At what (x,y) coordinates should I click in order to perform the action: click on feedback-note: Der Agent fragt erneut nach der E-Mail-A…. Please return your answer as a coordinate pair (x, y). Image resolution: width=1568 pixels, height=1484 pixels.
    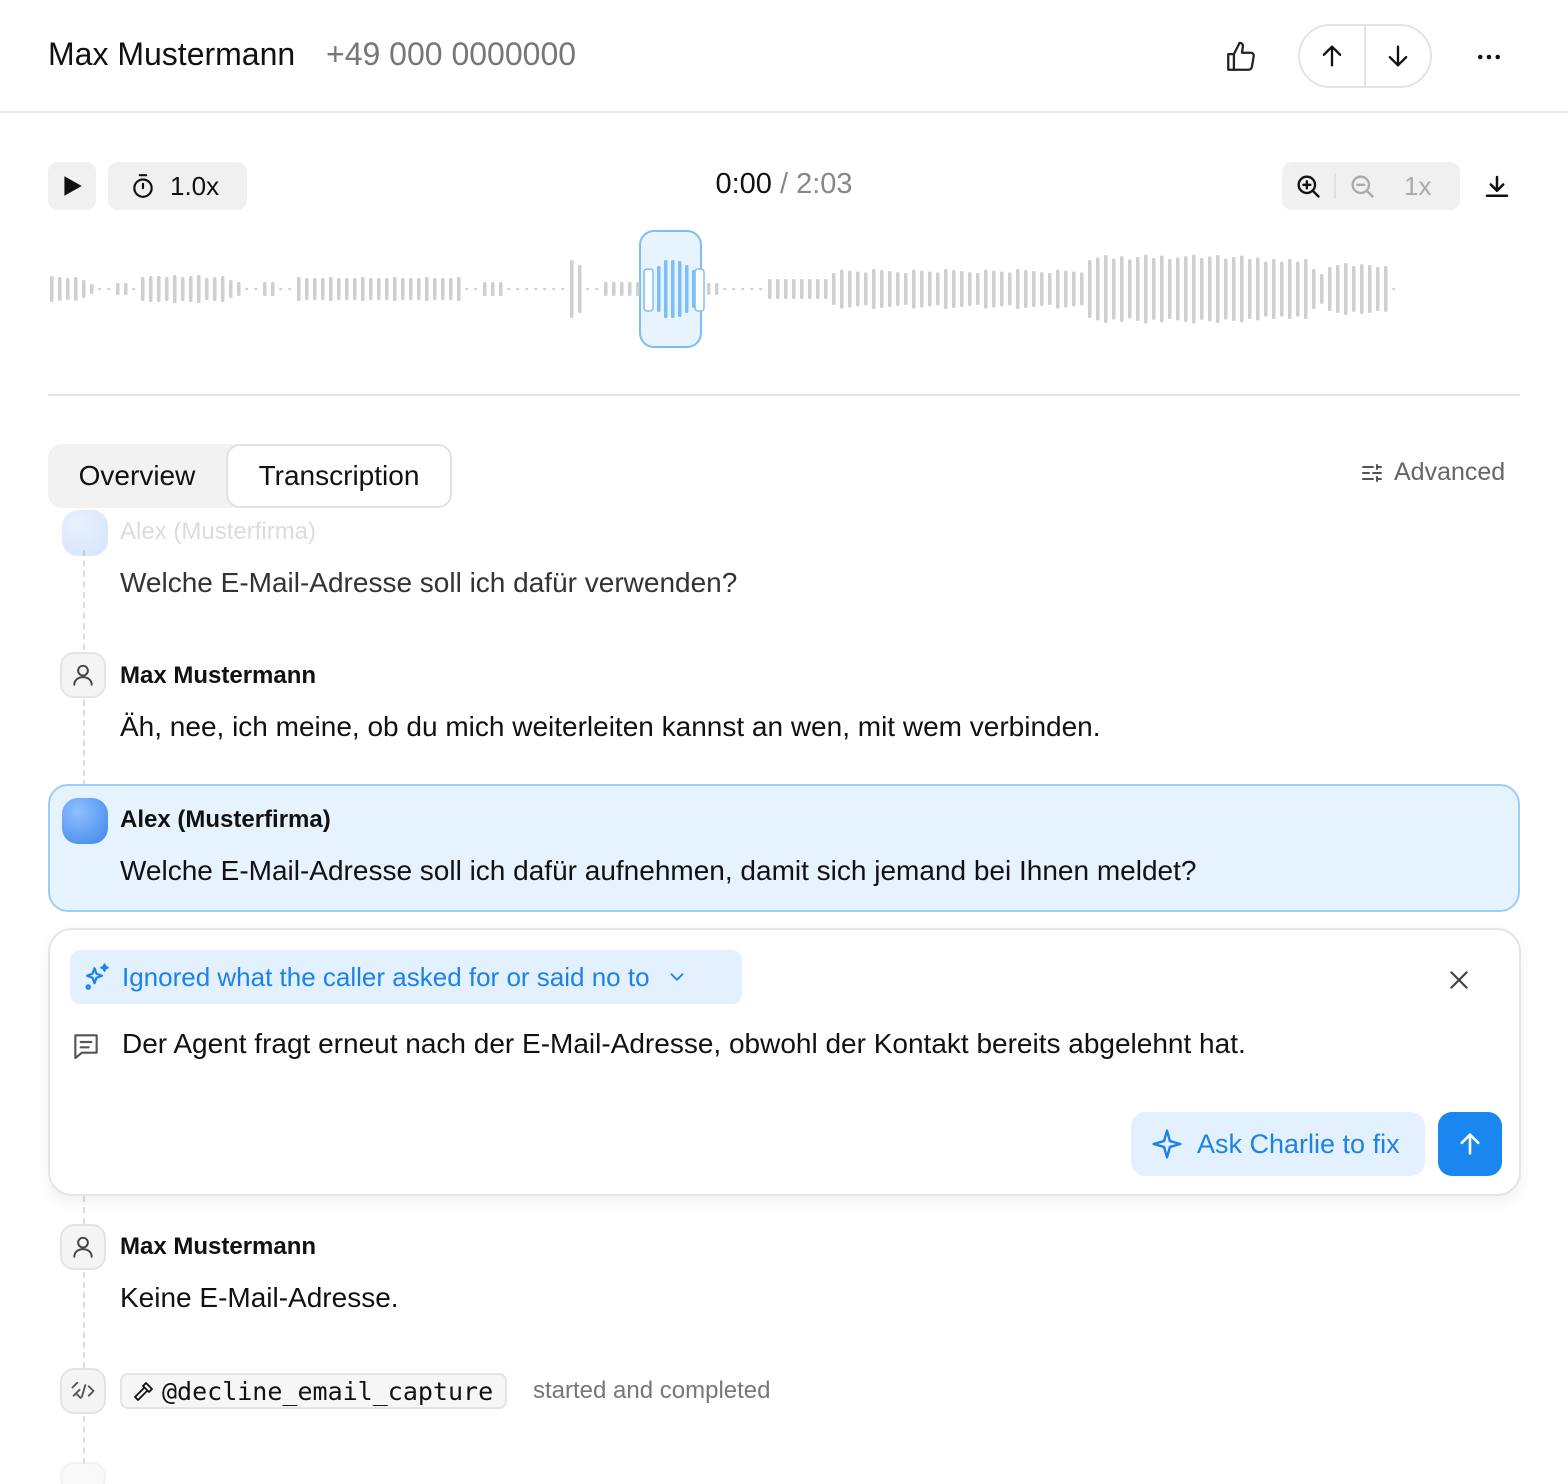
    Looking at the image, I should click on (684, 1044).